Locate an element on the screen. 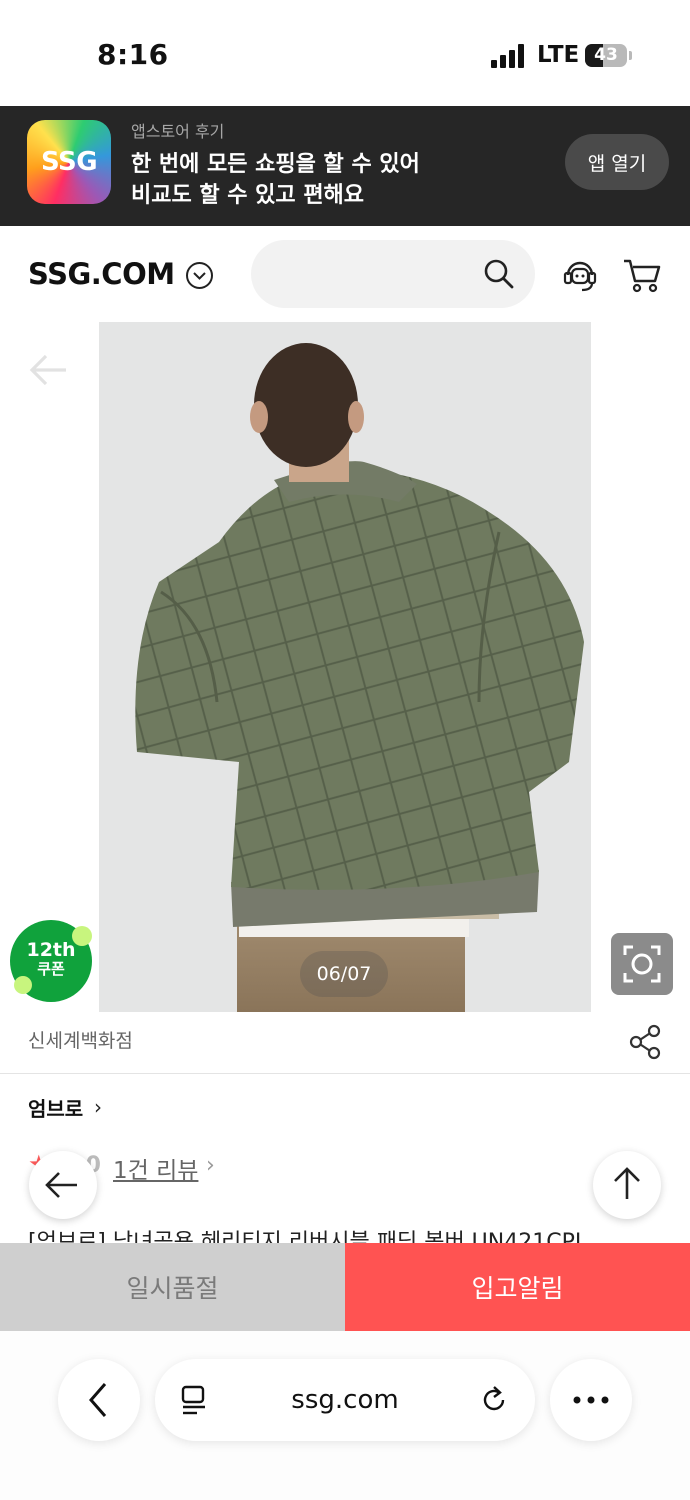 The image size is (690, 1500). coupon-badge: 12th 쿠폰 is located at coordinates (51, 961).